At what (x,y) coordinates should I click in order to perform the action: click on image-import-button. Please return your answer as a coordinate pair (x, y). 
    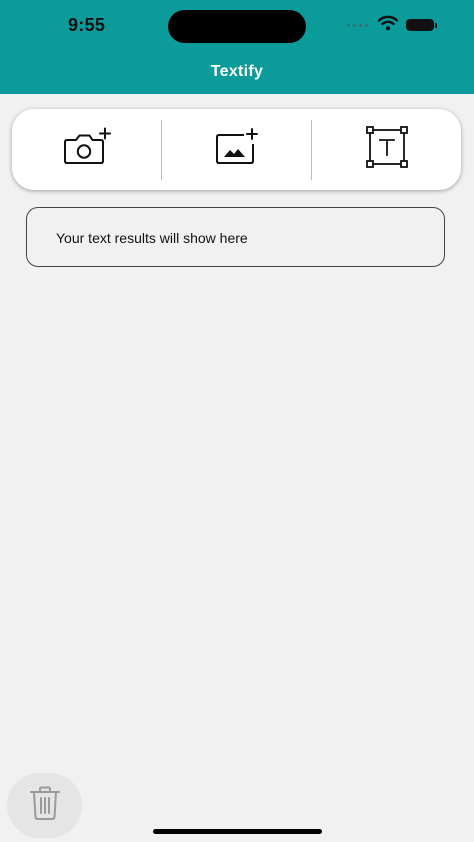
    Looking at the image, I should click on (236, 149).